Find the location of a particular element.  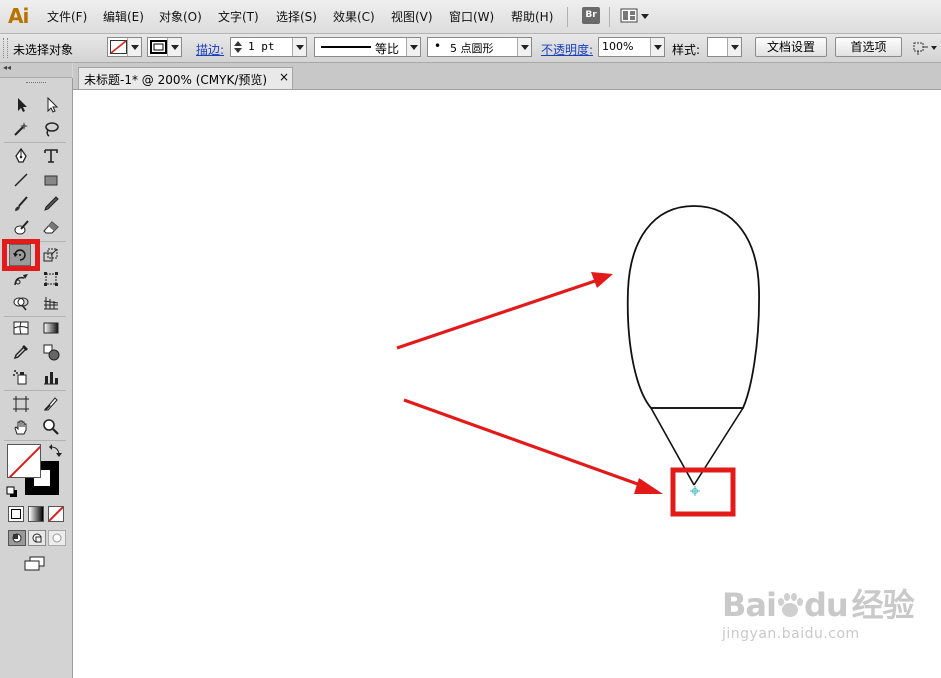

default-fill-stroke-button is located at coordinates (12, 492).